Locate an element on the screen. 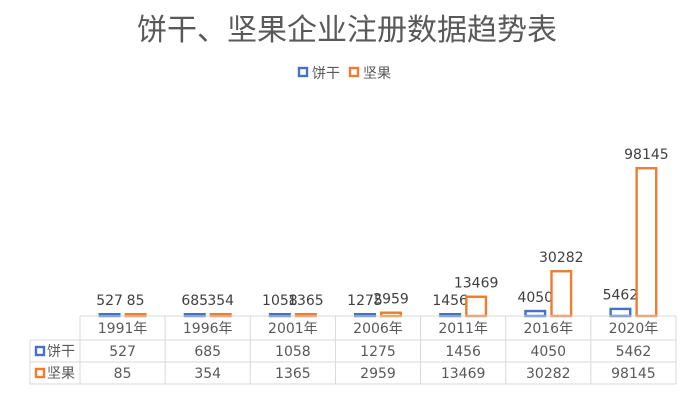 The height and width of the screenshot is (405, 694). table-cell-1-0: 85 is located at coordinates (123, 374).